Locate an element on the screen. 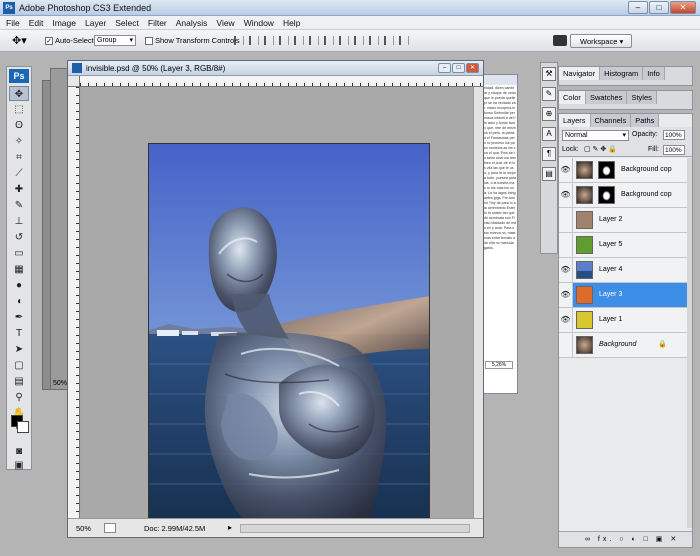  fill-input: 100% is located at coordinates (674, 150).